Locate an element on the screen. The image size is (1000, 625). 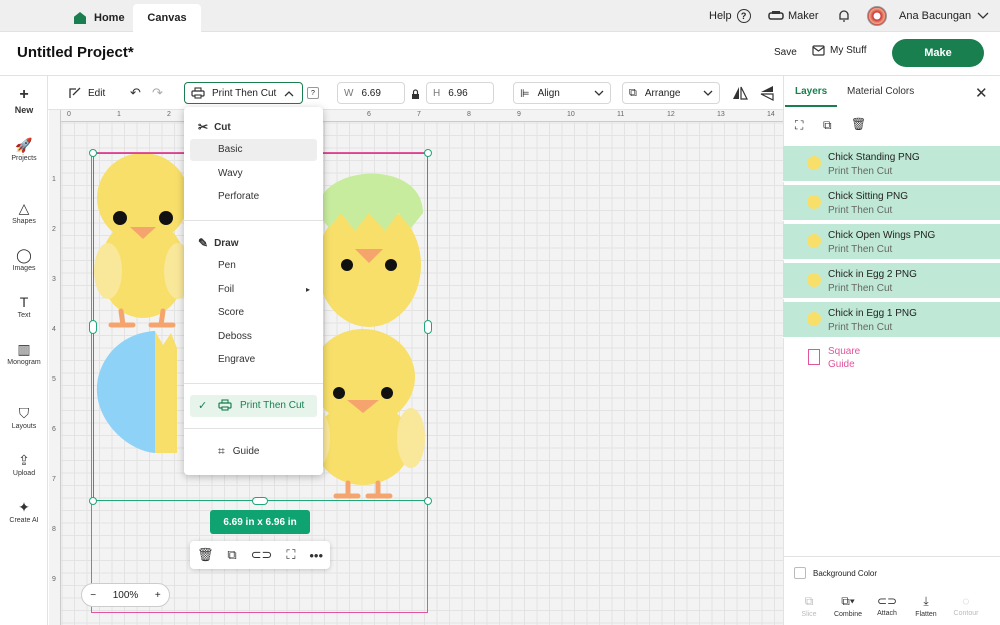
my-stuff-button: My Stuff is located at coordinates (839, 50).